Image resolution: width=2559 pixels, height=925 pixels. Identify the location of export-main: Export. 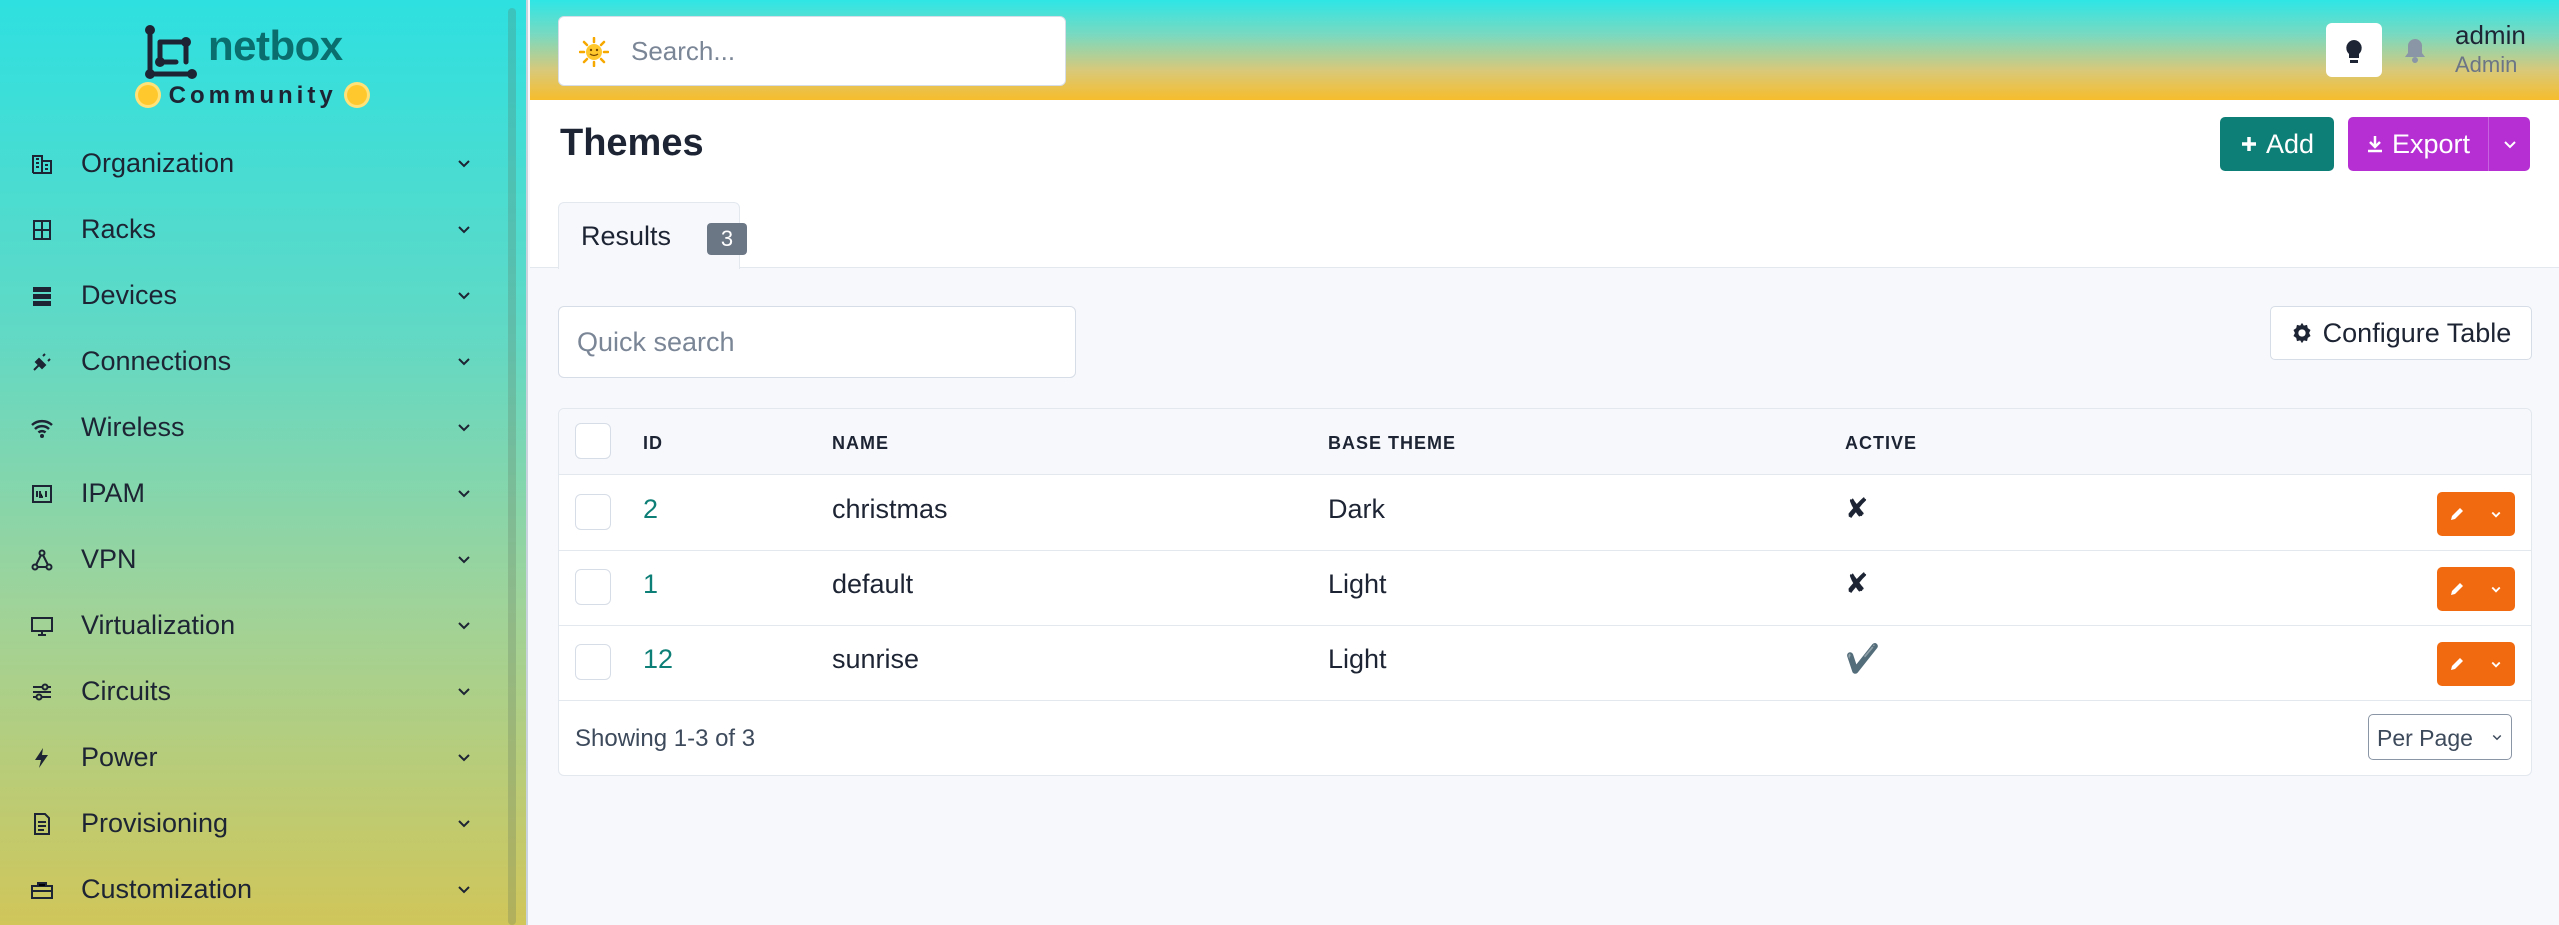
(2418, 144).